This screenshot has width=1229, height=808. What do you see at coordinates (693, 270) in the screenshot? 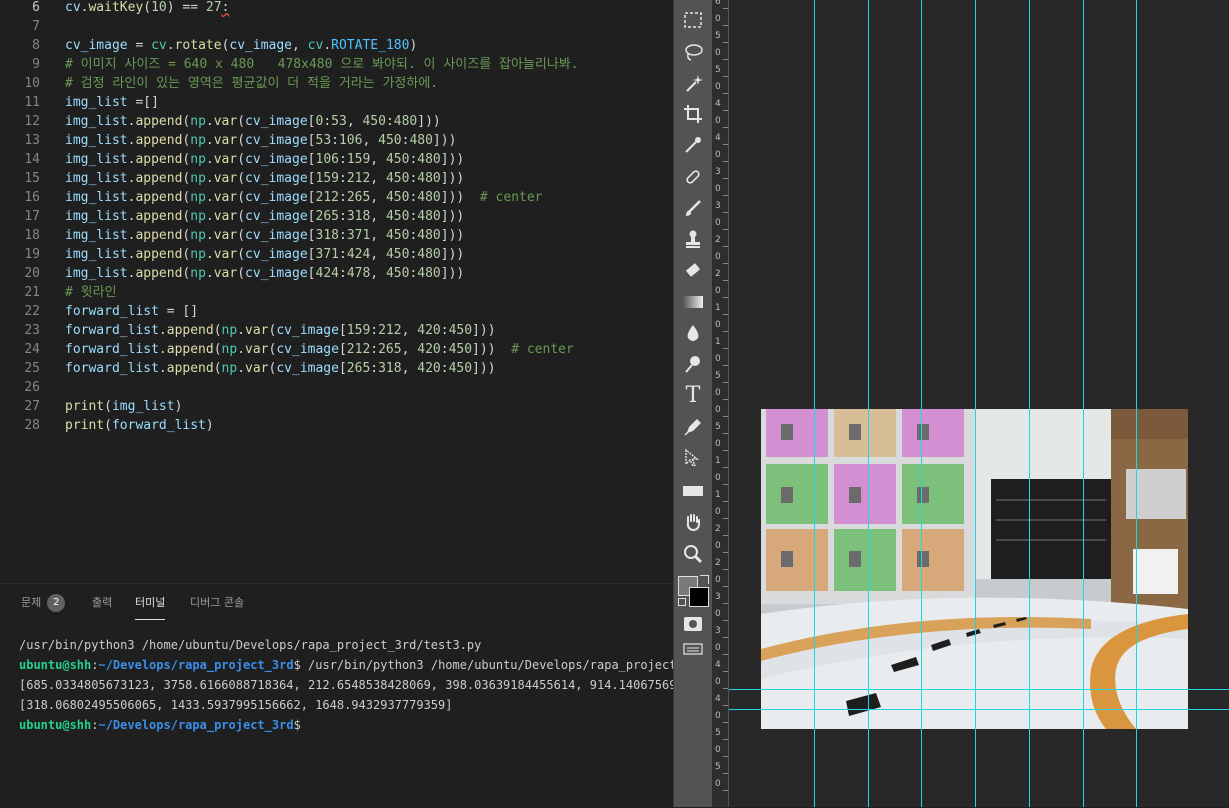
I see `eraser-tool-icon` at bounding box center [693, 270].